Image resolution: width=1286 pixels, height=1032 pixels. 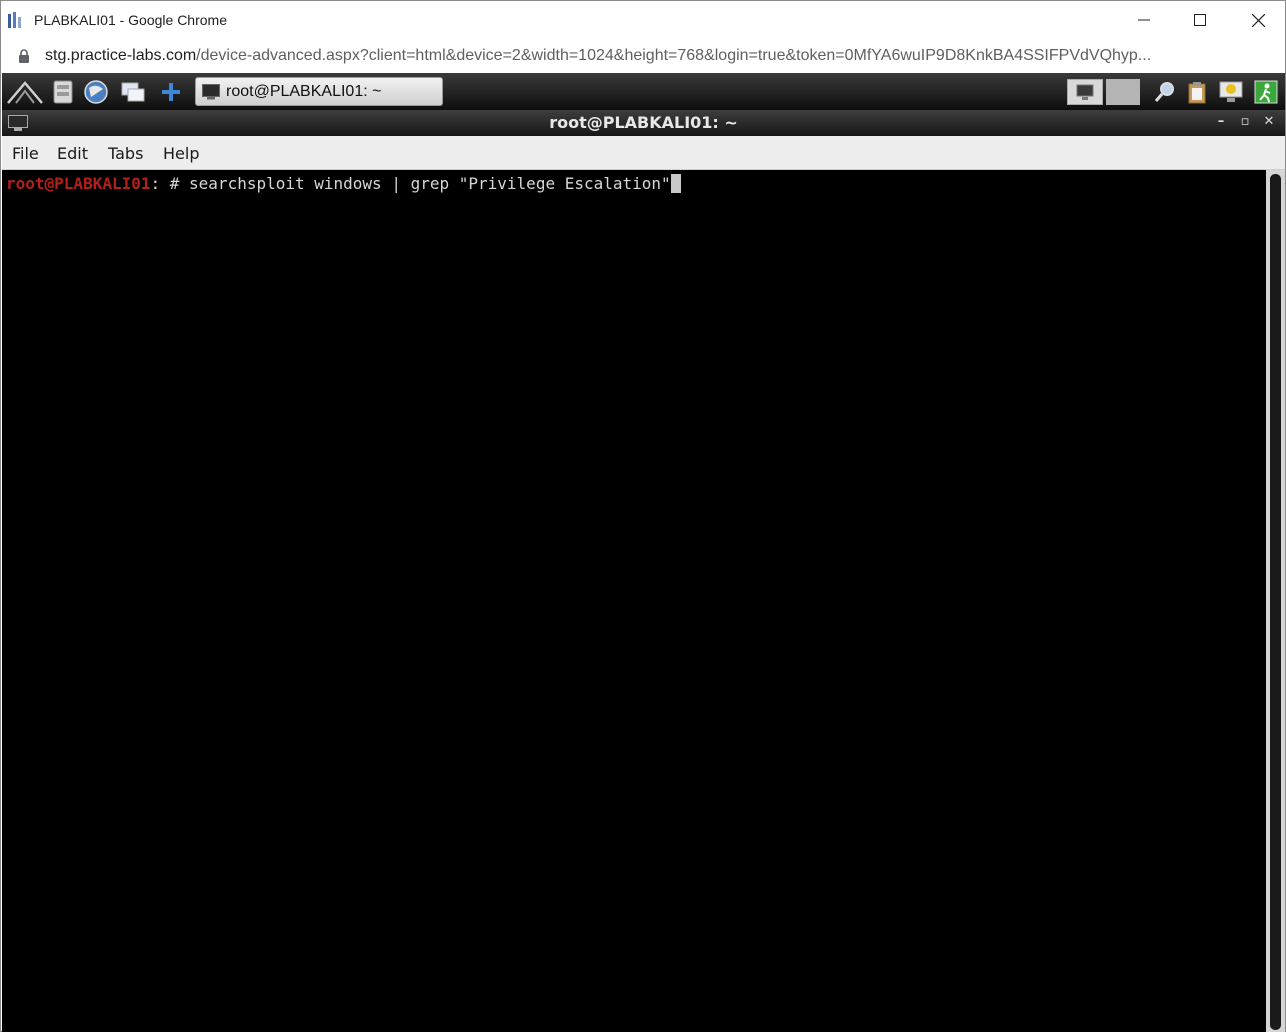 I want to click on terminal-scrollbar, so click(x=1275, y=601).